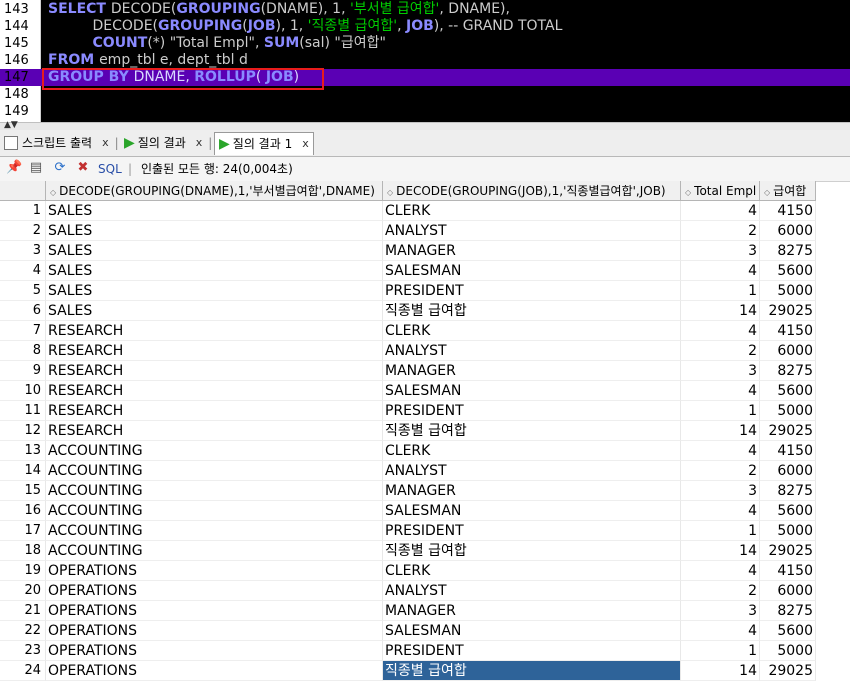  What do you see at coordinates (425, 391) in the screenshot?
I see `table-row: 10 RESEARCH SALESMAN 4 5600` at bounding box center [425, 391].